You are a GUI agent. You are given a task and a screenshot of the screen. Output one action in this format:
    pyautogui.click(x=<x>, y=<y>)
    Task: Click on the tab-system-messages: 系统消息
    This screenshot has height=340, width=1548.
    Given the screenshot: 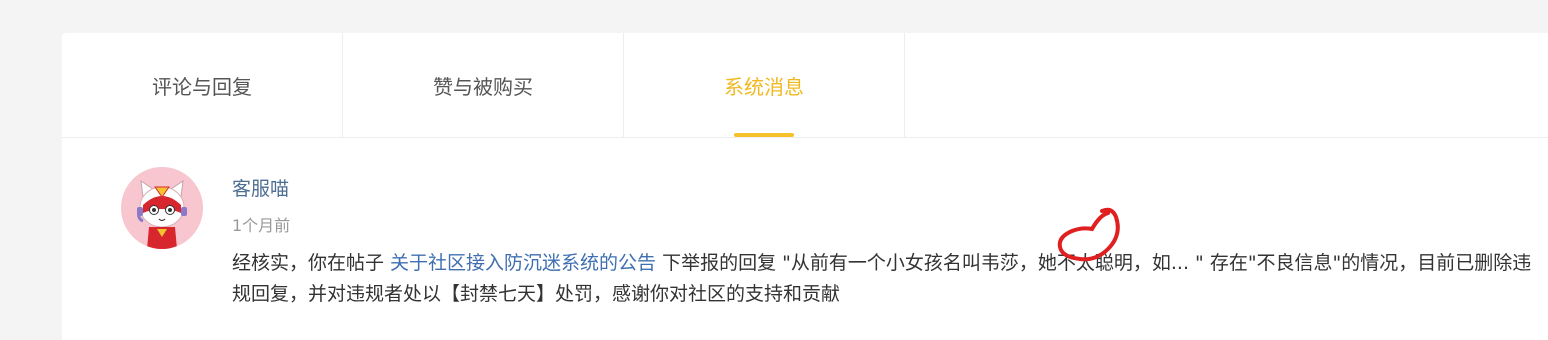 What is the action you would take?
    pyautogui.click(x=764, y=85)
    